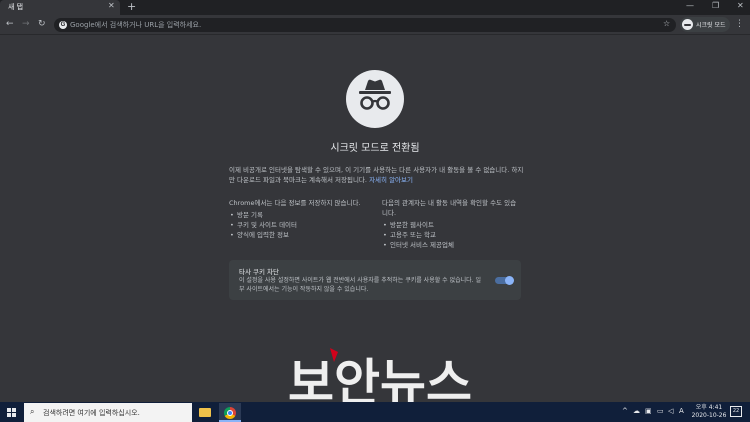 The width and height of the screenshot is (750, 422). What do you see at coordinates (299, 235) in the screenshot?
I see `list-item: 양식에 입력한 정보` at bounding box center [299, 235].